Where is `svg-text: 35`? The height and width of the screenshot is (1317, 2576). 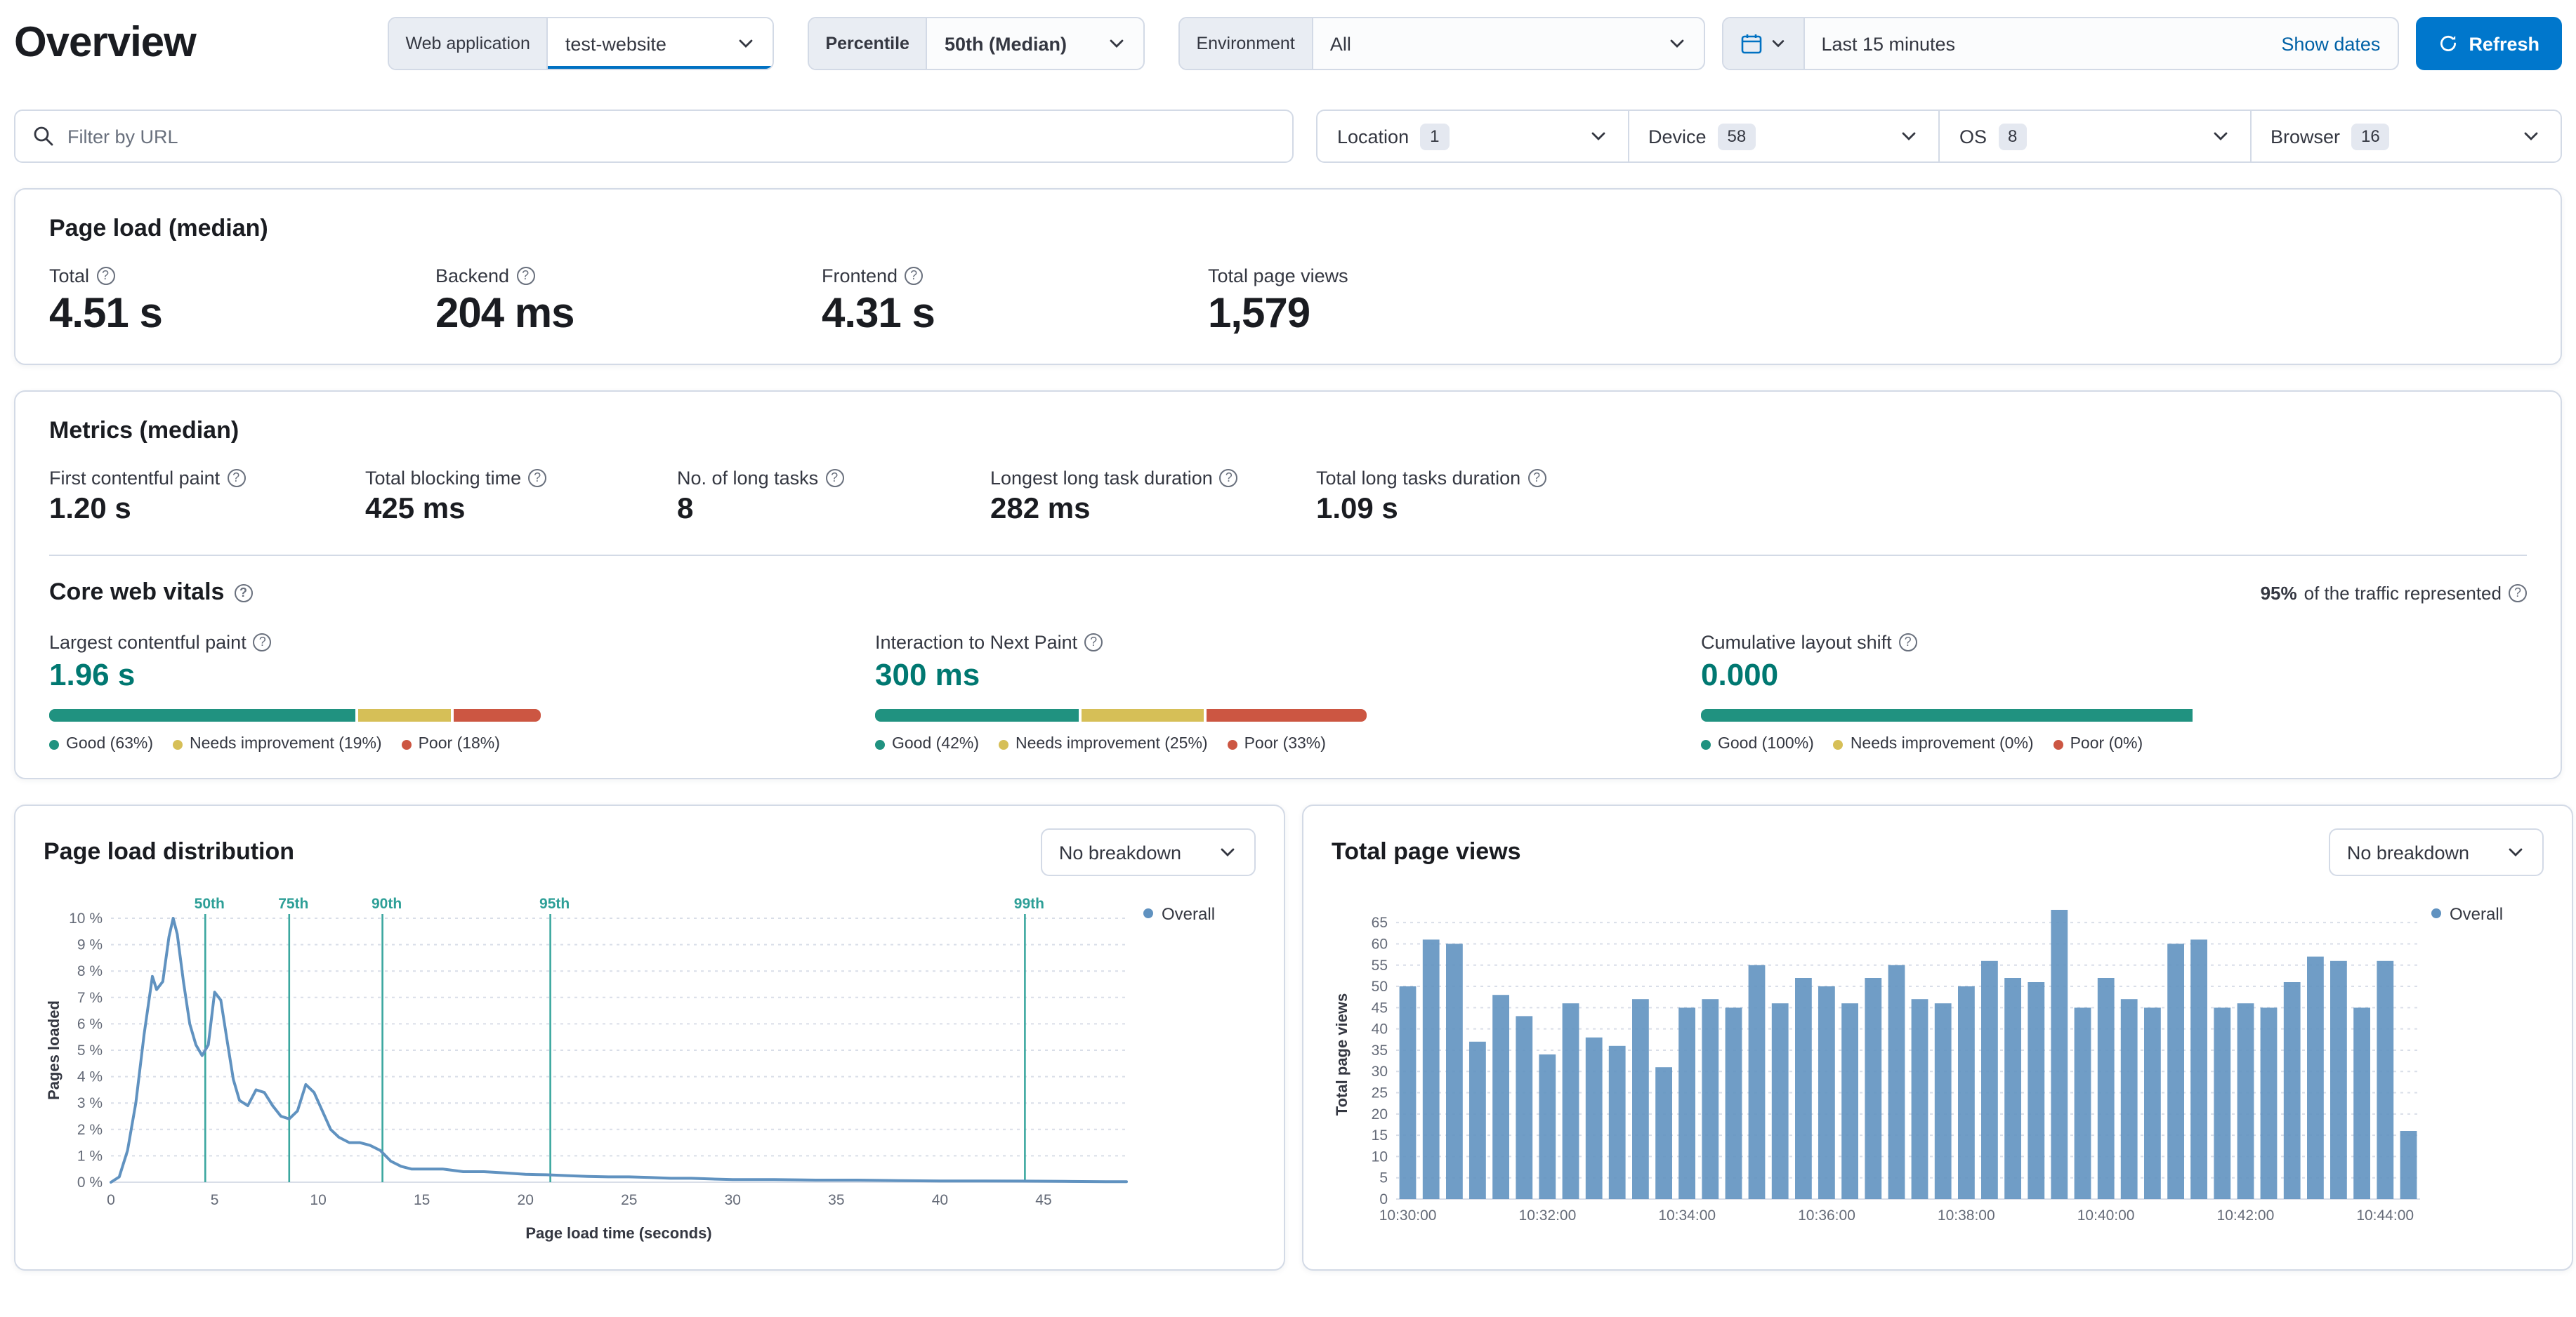
svg-text: 35 is located at coordinates (1380, 1051).